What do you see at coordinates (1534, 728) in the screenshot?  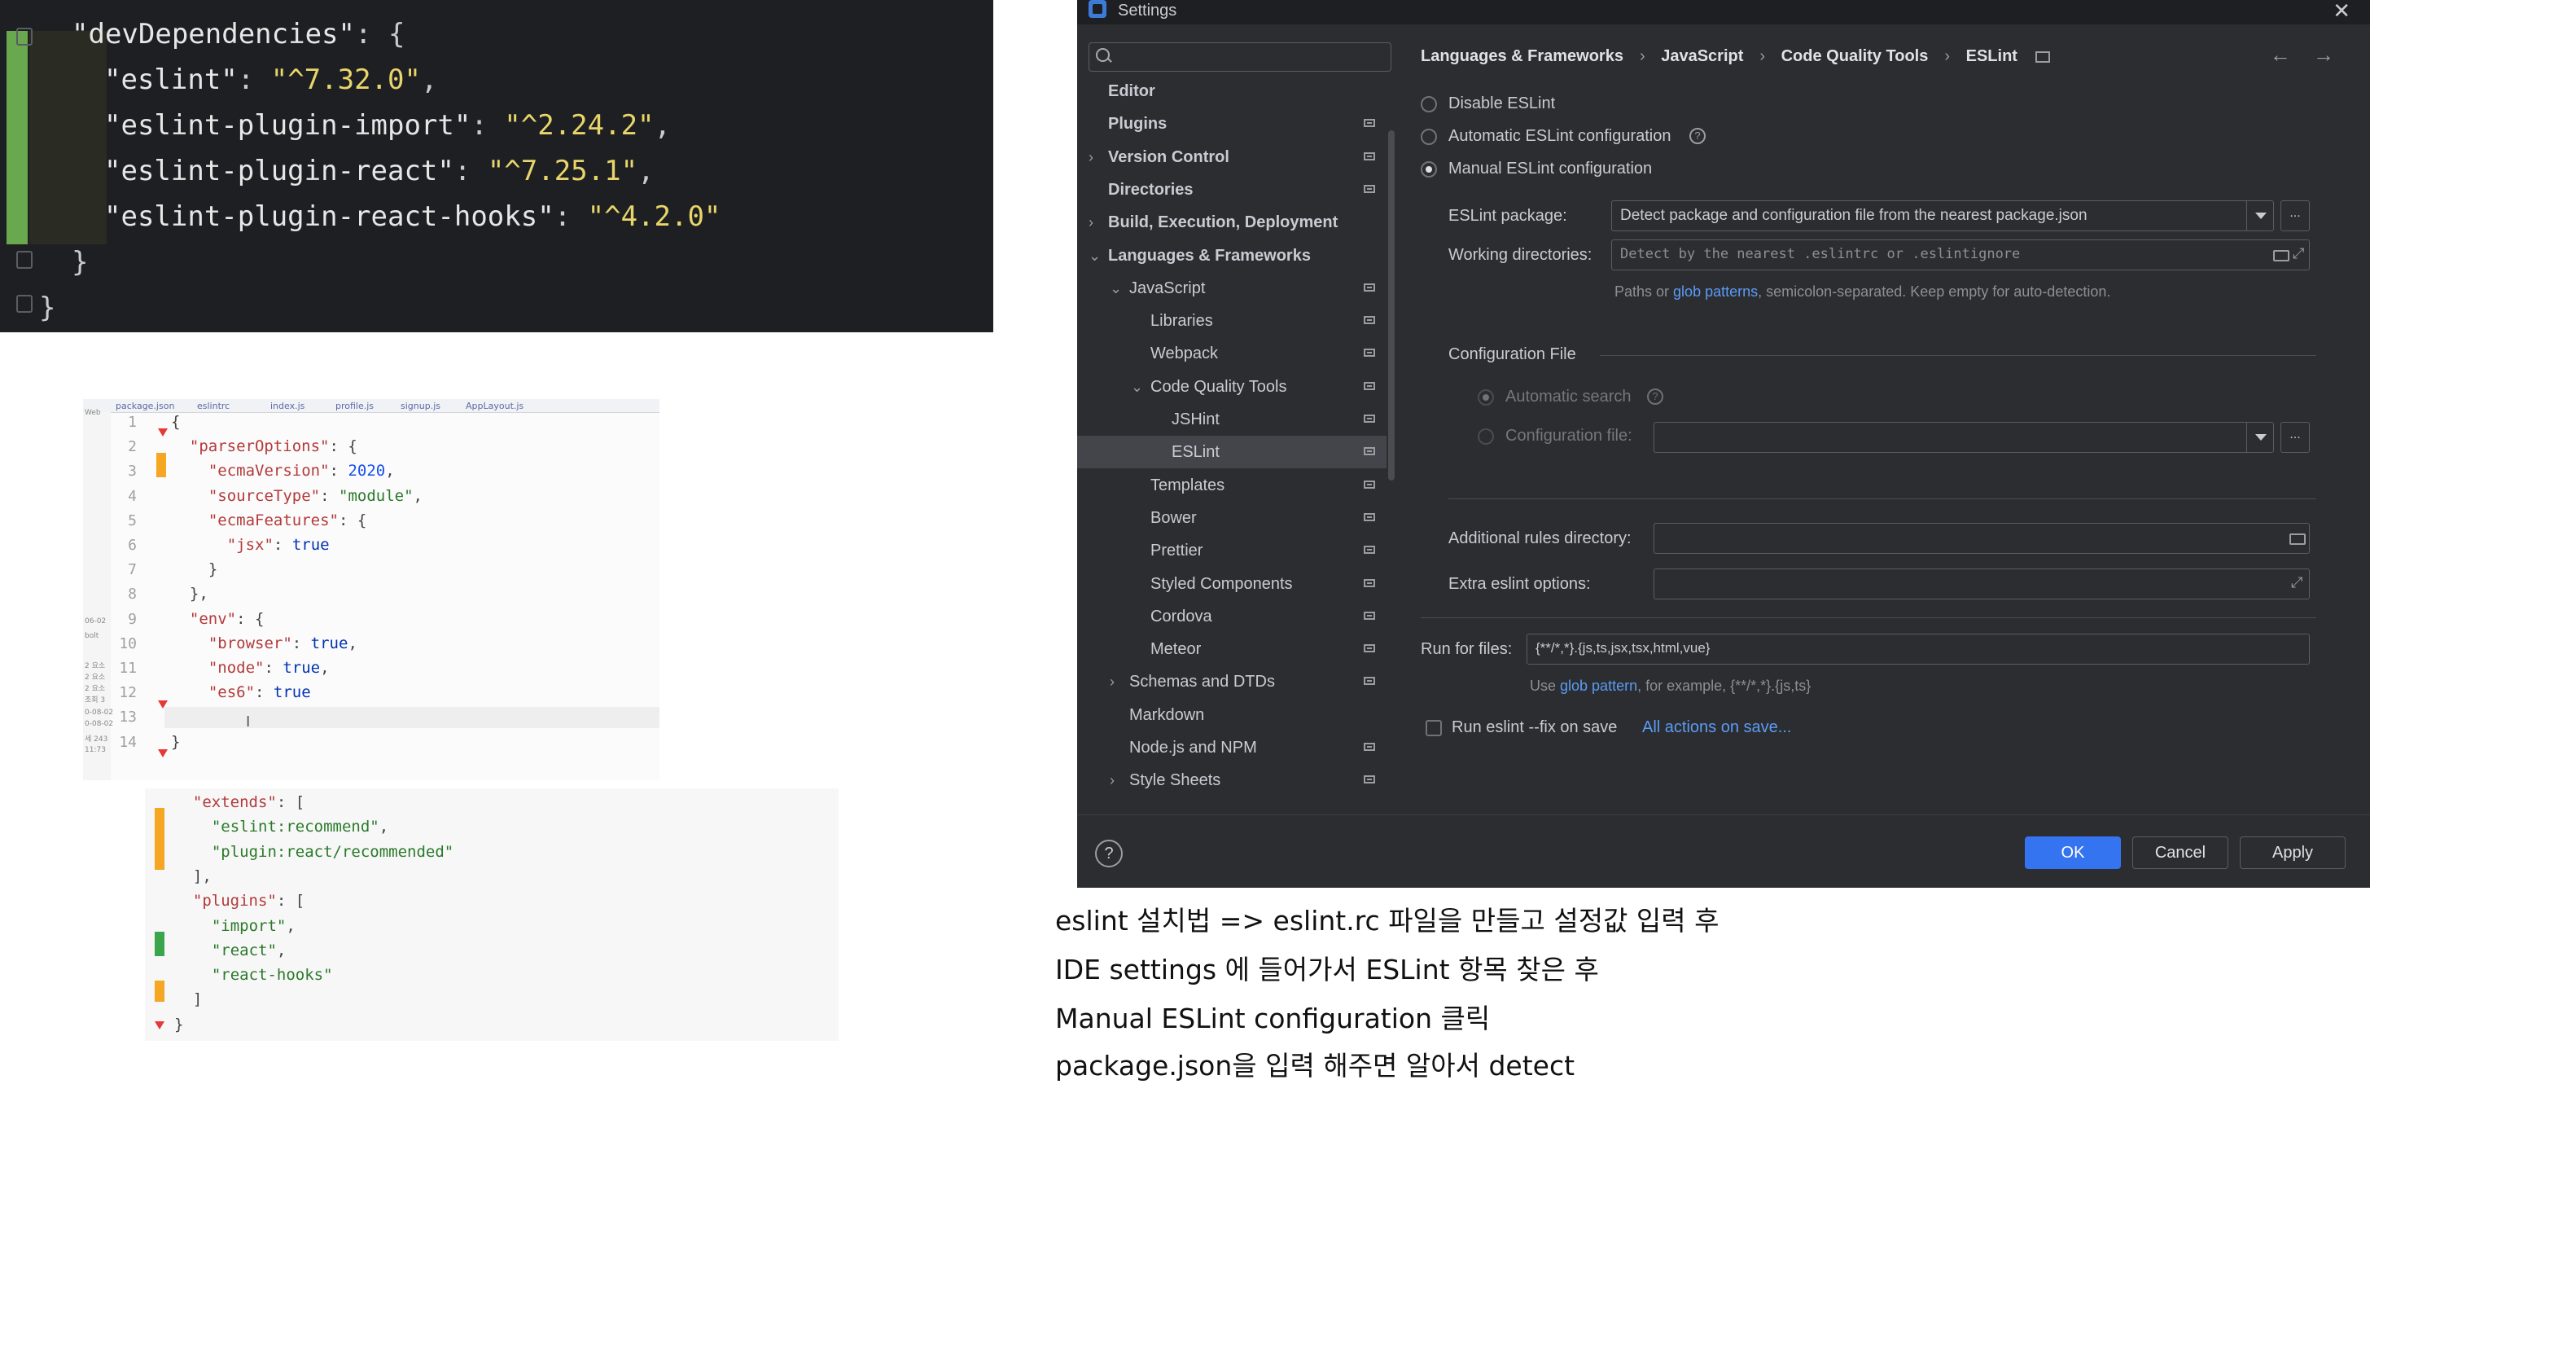 I see `fix-on-save-label: Run eslint --fix on save` at bounding box center [1534, 728].